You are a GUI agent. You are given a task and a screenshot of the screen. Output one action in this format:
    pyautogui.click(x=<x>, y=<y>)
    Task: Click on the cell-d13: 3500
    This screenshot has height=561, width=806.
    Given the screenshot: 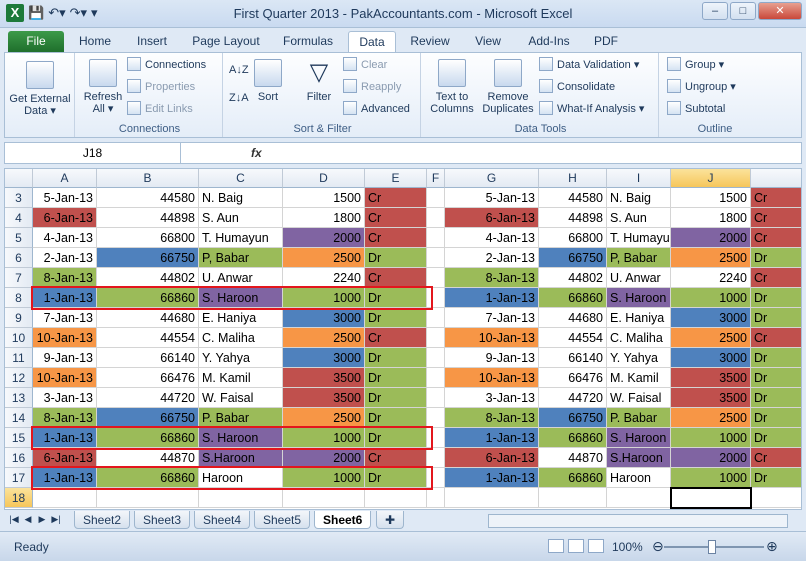 What is the action you would take?
    pyautogui.click(x=324, y=398)
    